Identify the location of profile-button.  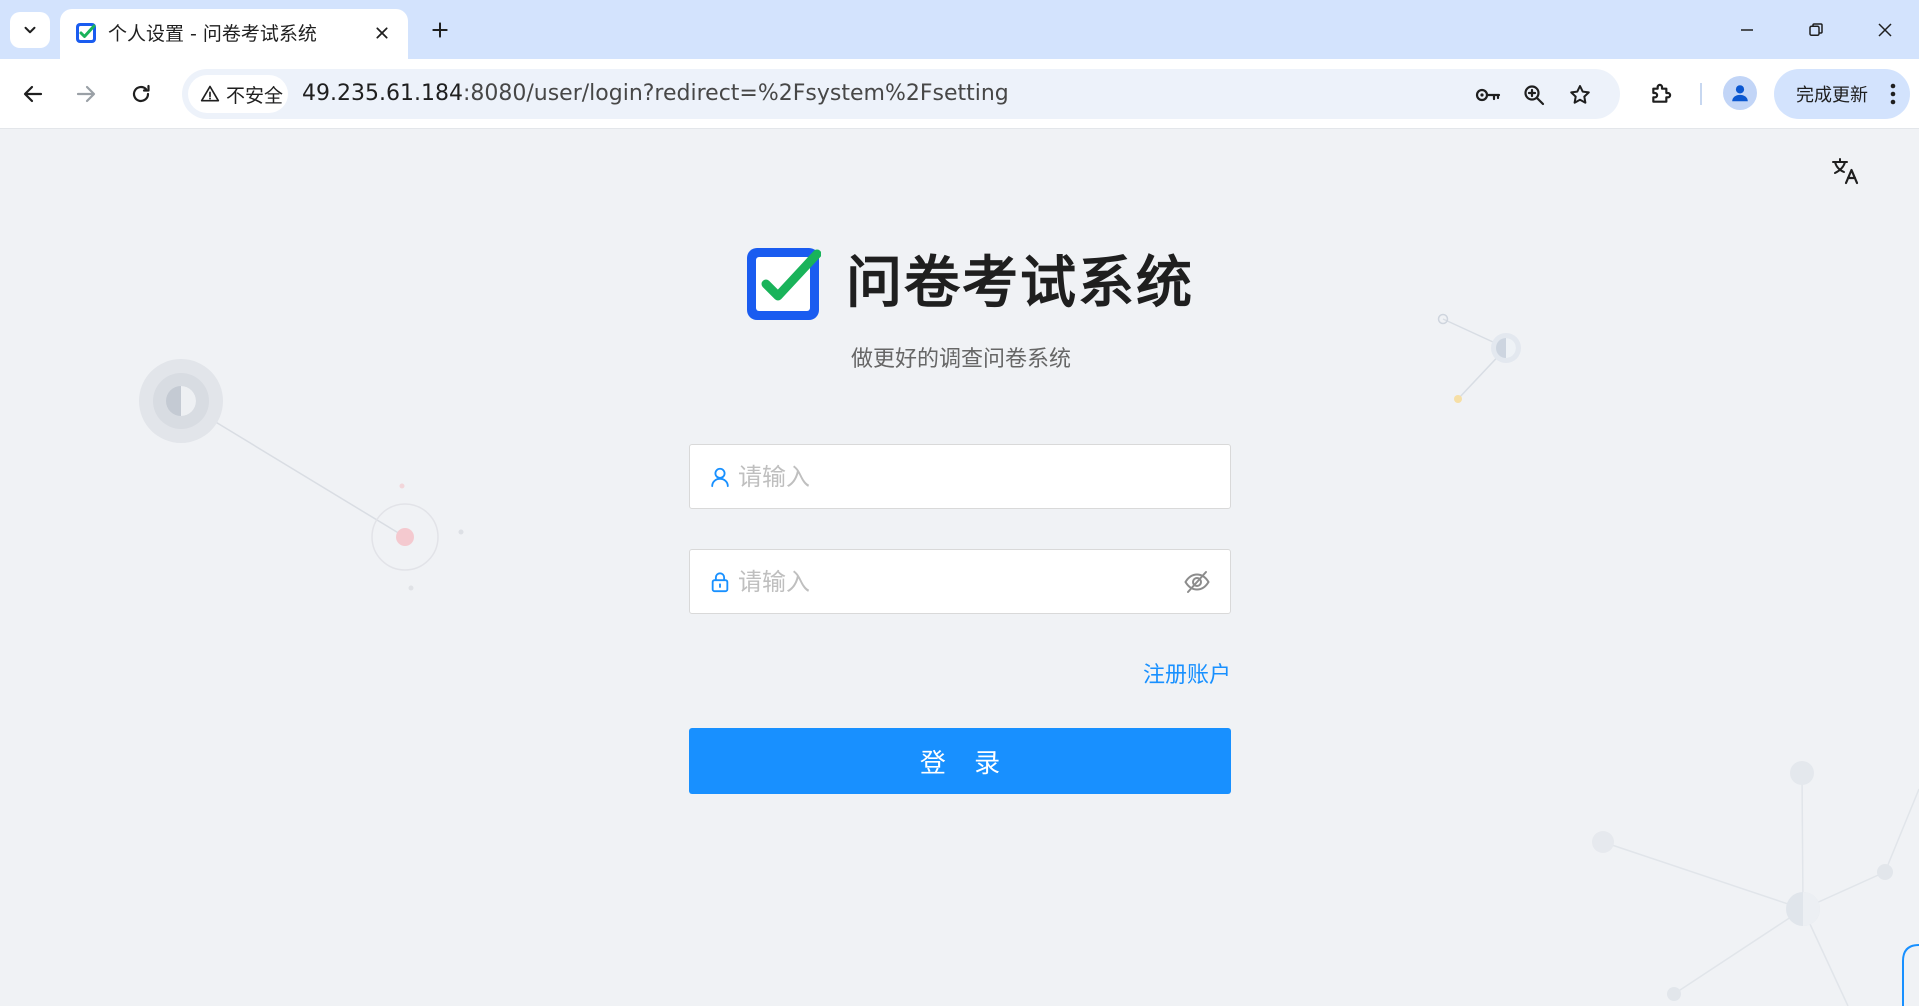
(1740, 93).